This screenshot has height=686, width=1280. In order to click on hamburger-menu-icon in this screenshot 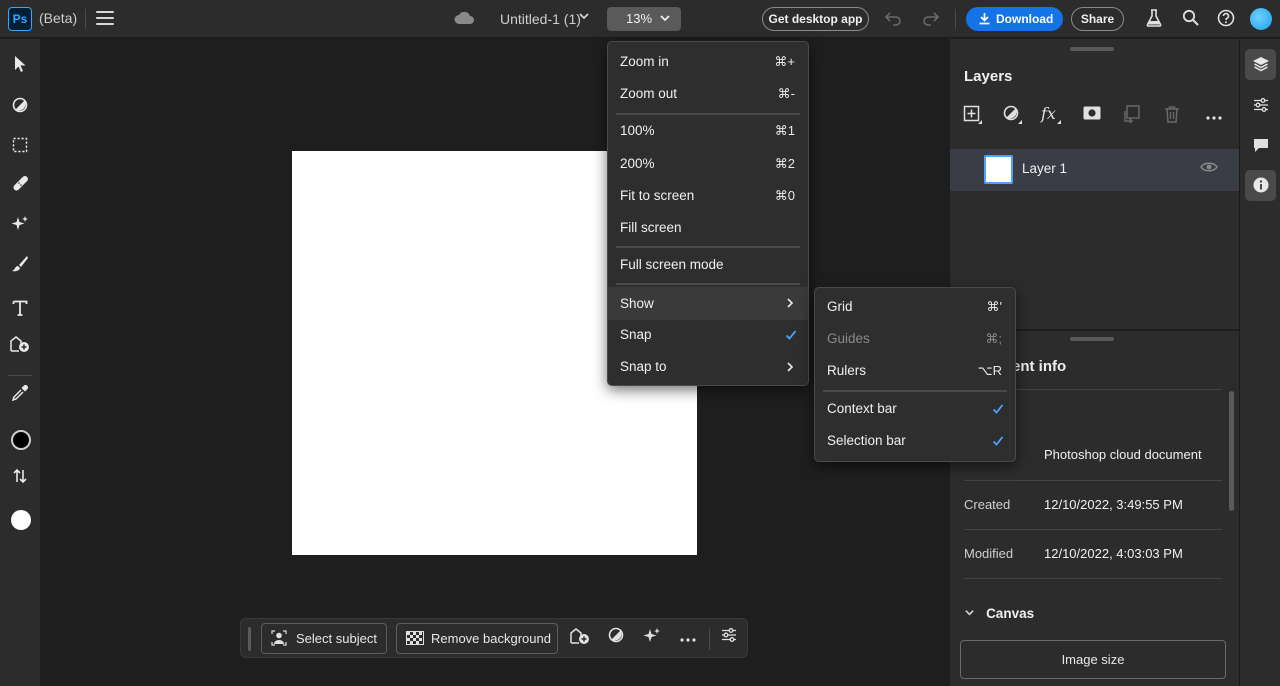, I will do `click(105, 19)`.